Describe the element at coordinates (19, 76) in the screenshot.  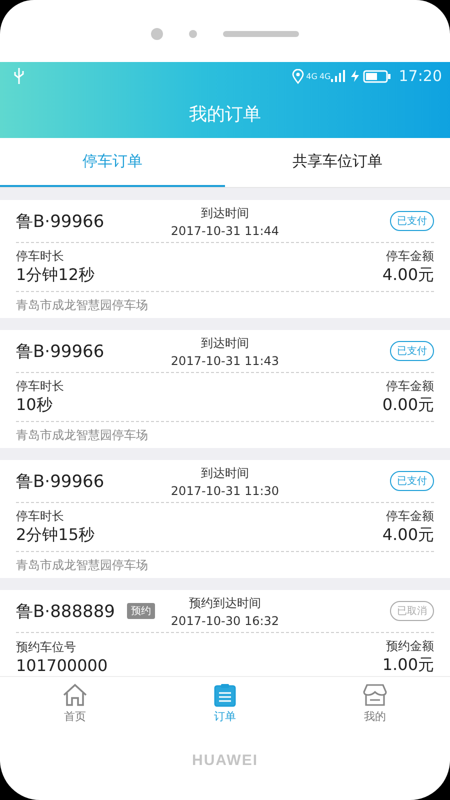
I see `usb-icon` at that location.